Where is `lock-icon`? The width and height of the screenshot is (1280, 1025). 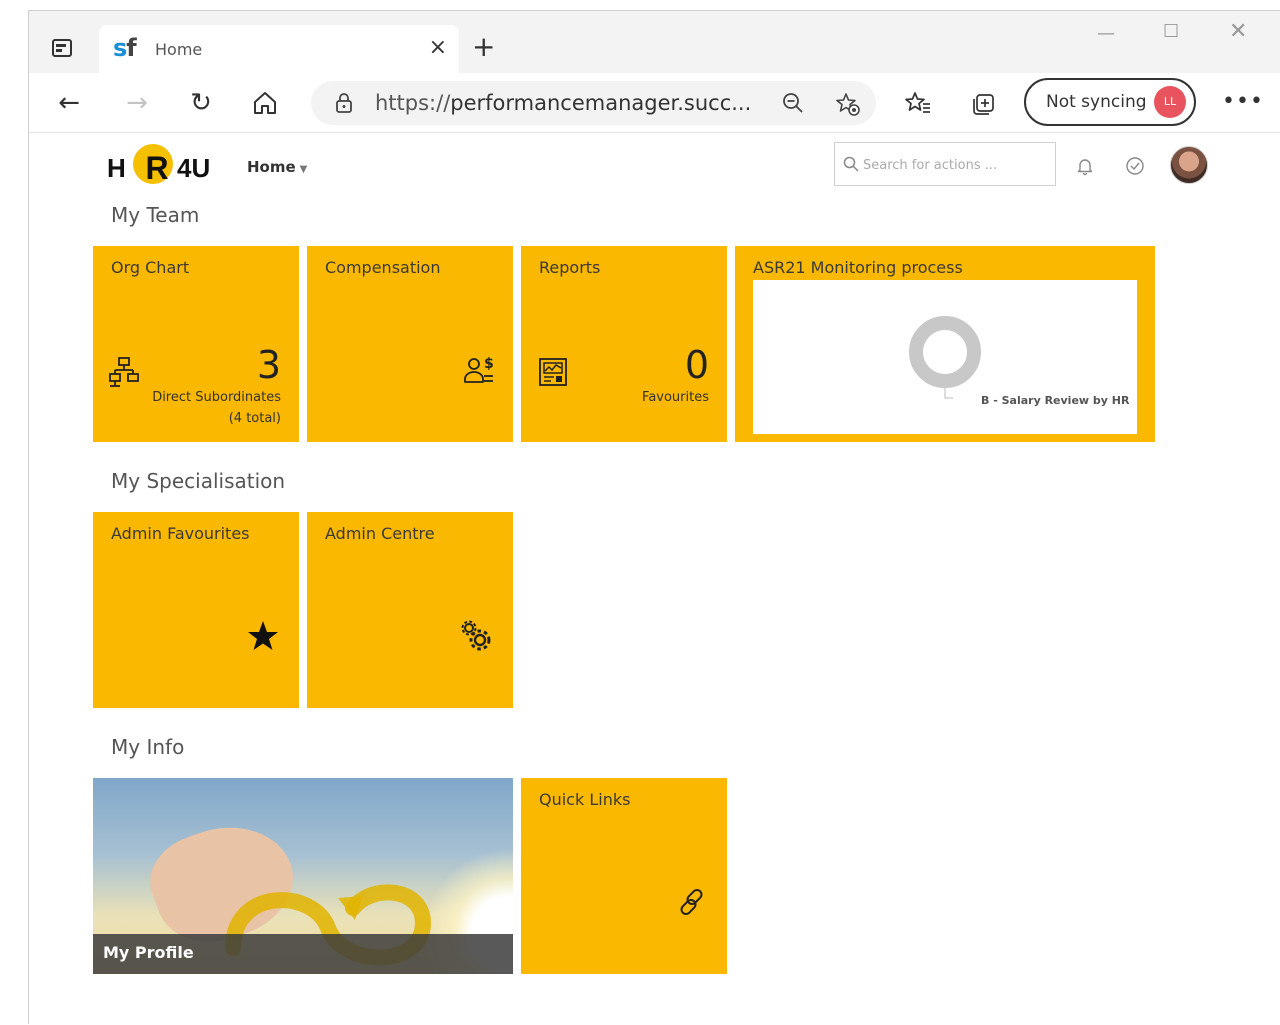 lock-icon is located at coordinates (344, 103).